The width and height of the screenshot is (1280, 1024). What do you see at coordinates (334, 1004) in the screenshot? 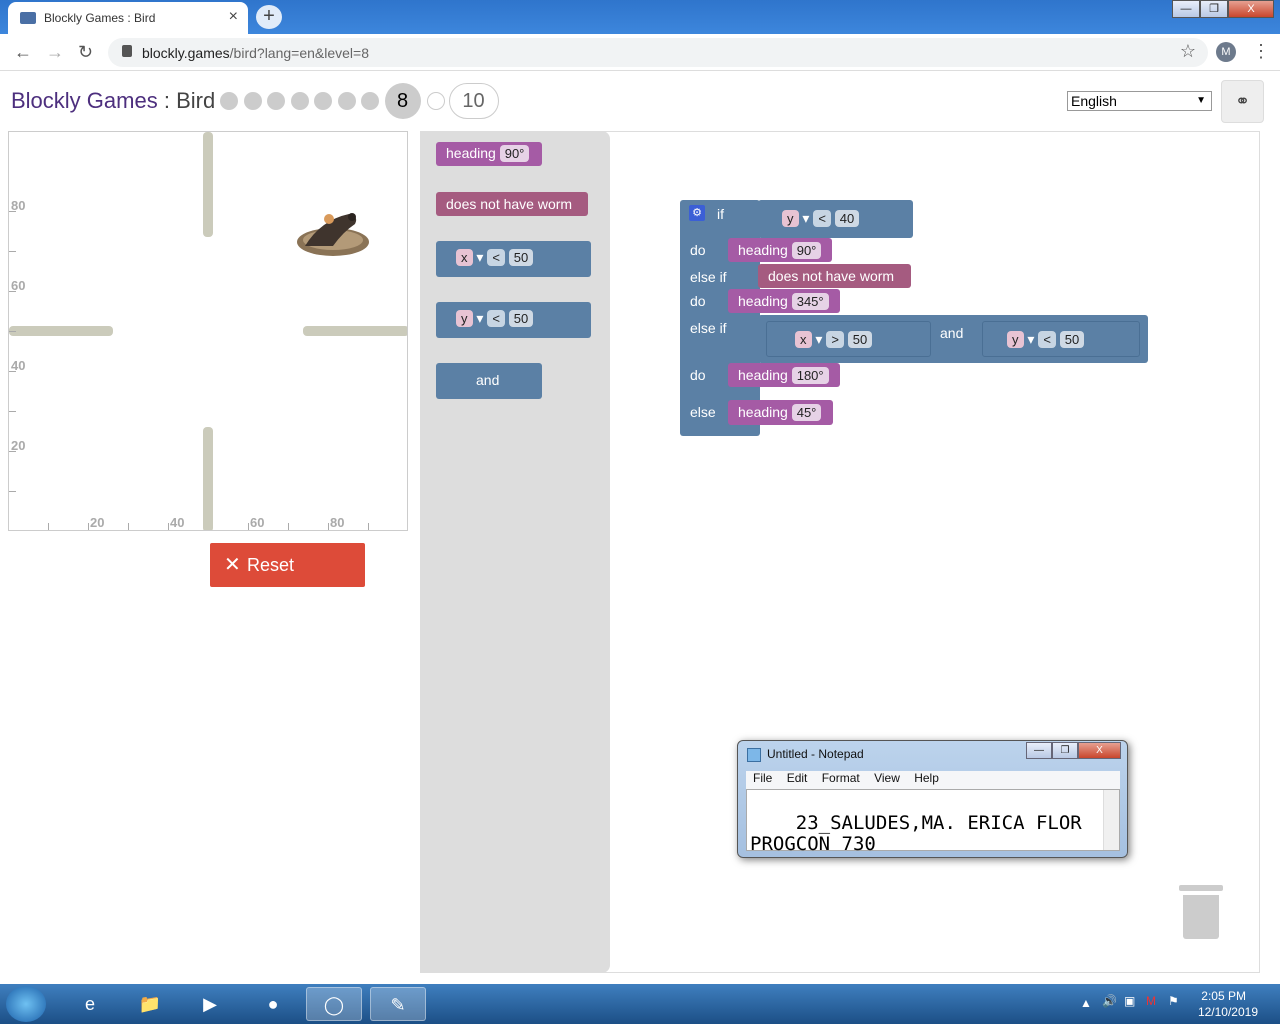
I see `chrome-icon: ◯` at bounding box center [334, 1004].